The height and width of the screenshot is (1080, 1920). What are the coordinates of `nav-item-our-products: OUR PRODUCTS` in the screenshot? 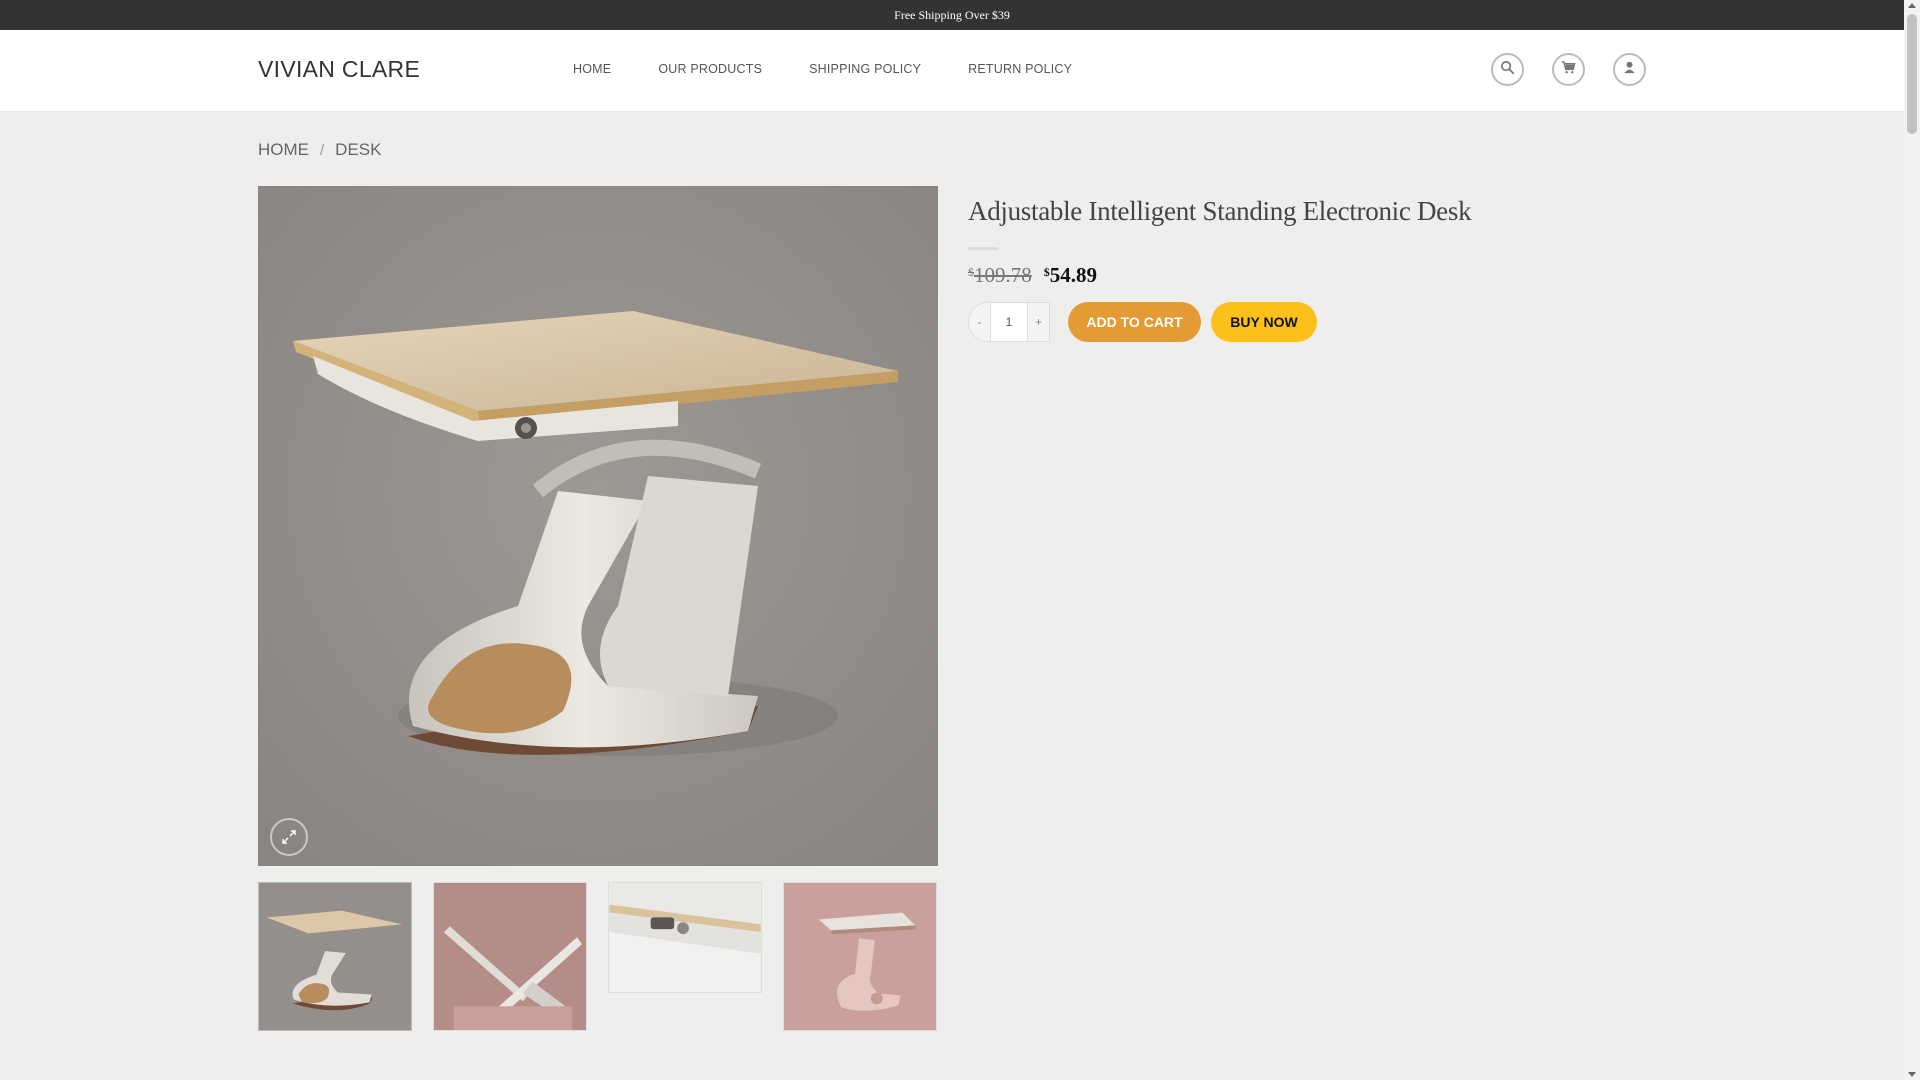 It's located at (710, 69).